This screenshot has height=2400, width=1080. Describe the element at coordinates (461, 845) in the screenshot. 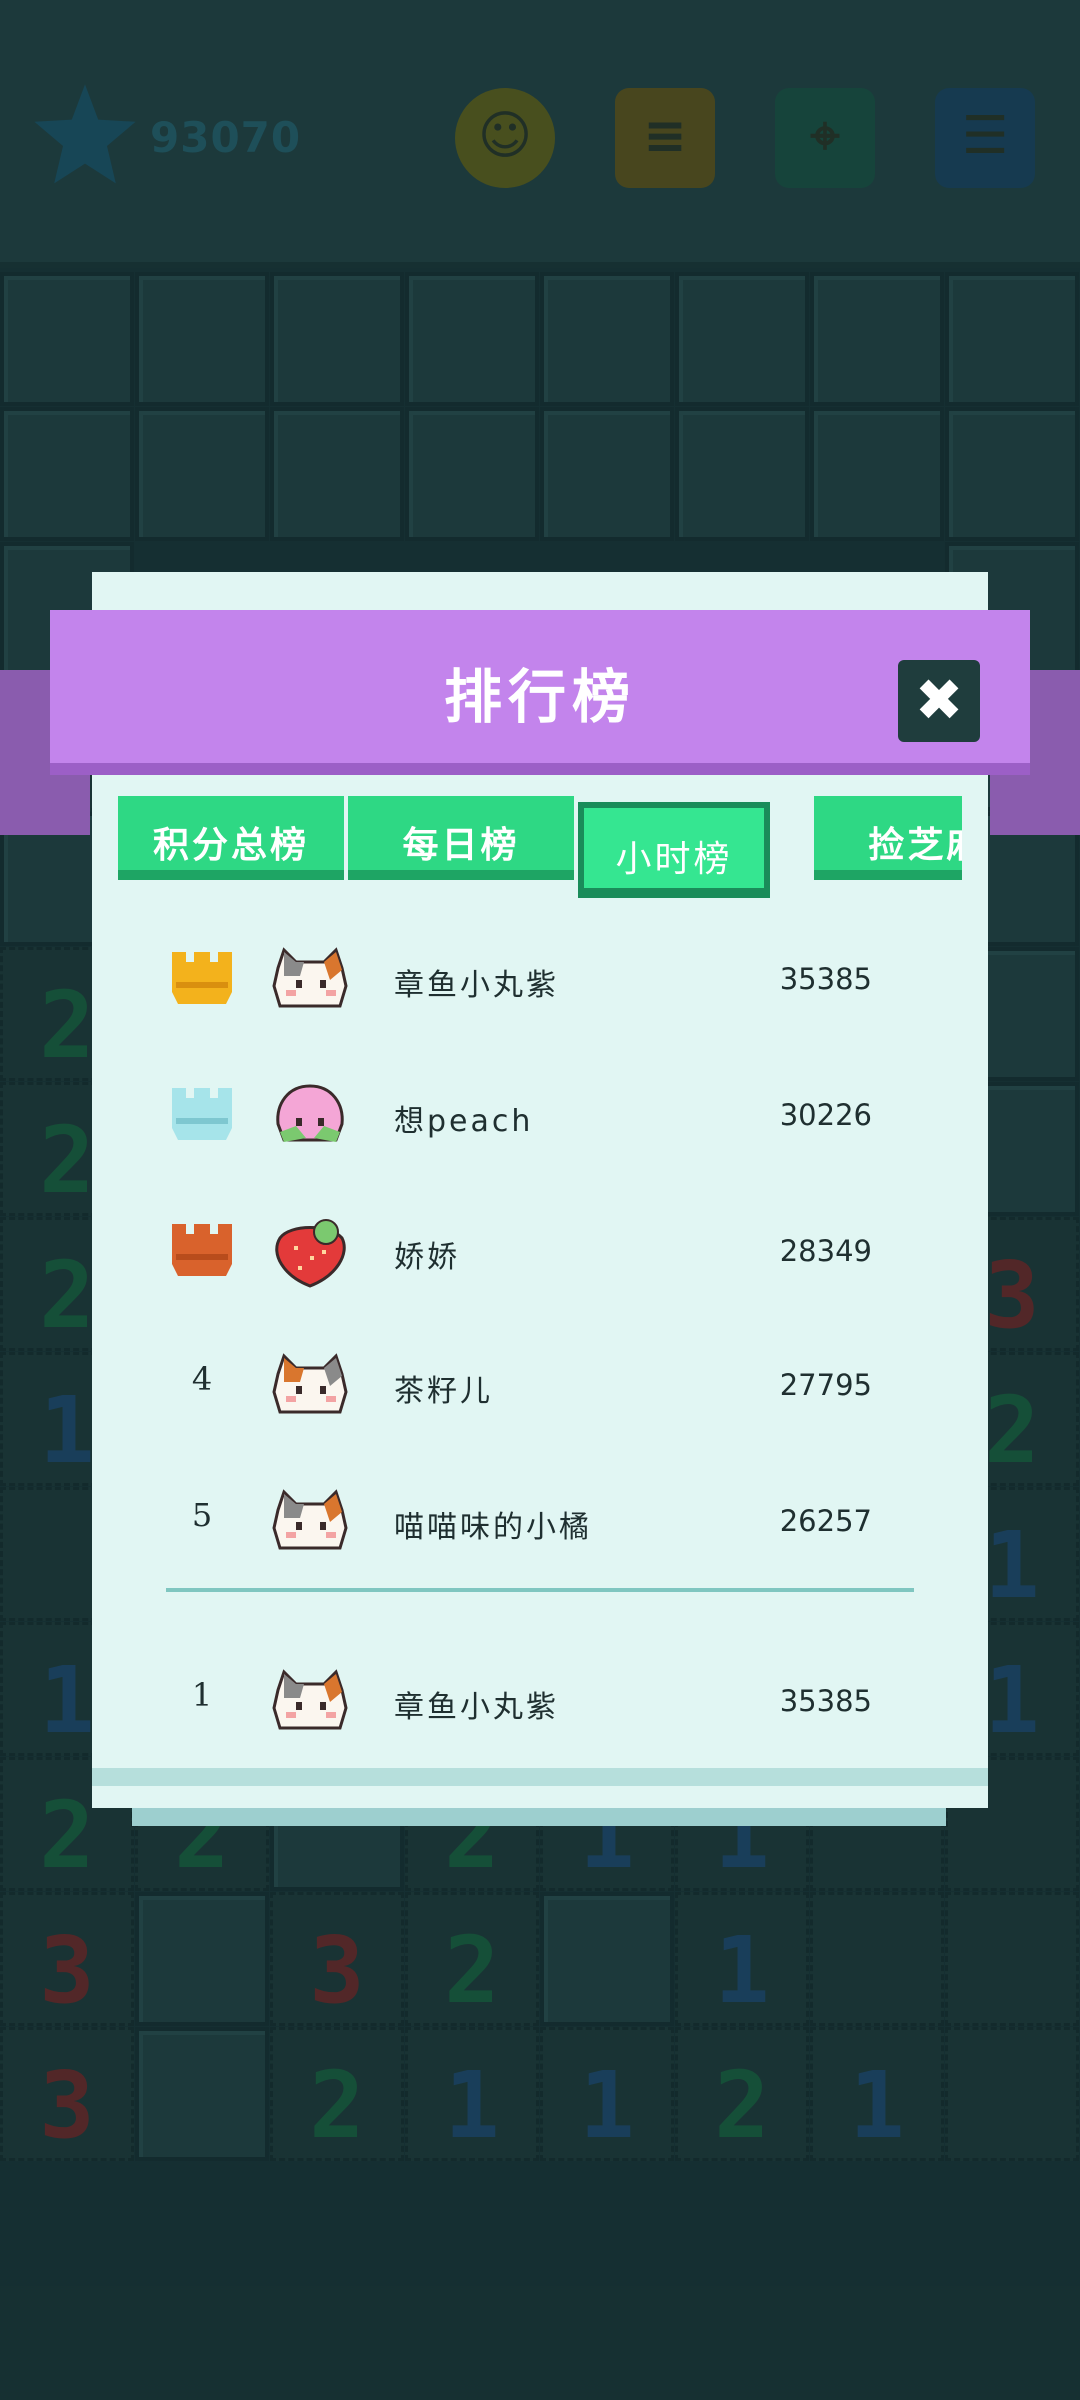

I see `tab-label: 每日榜` at that location.